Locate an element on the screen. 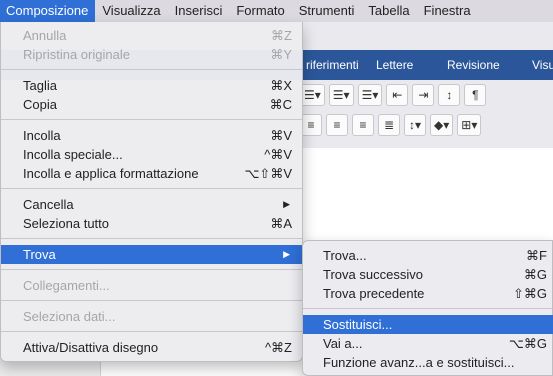  menu-inserisci: Inserisci is located at coordinates (199, 11).